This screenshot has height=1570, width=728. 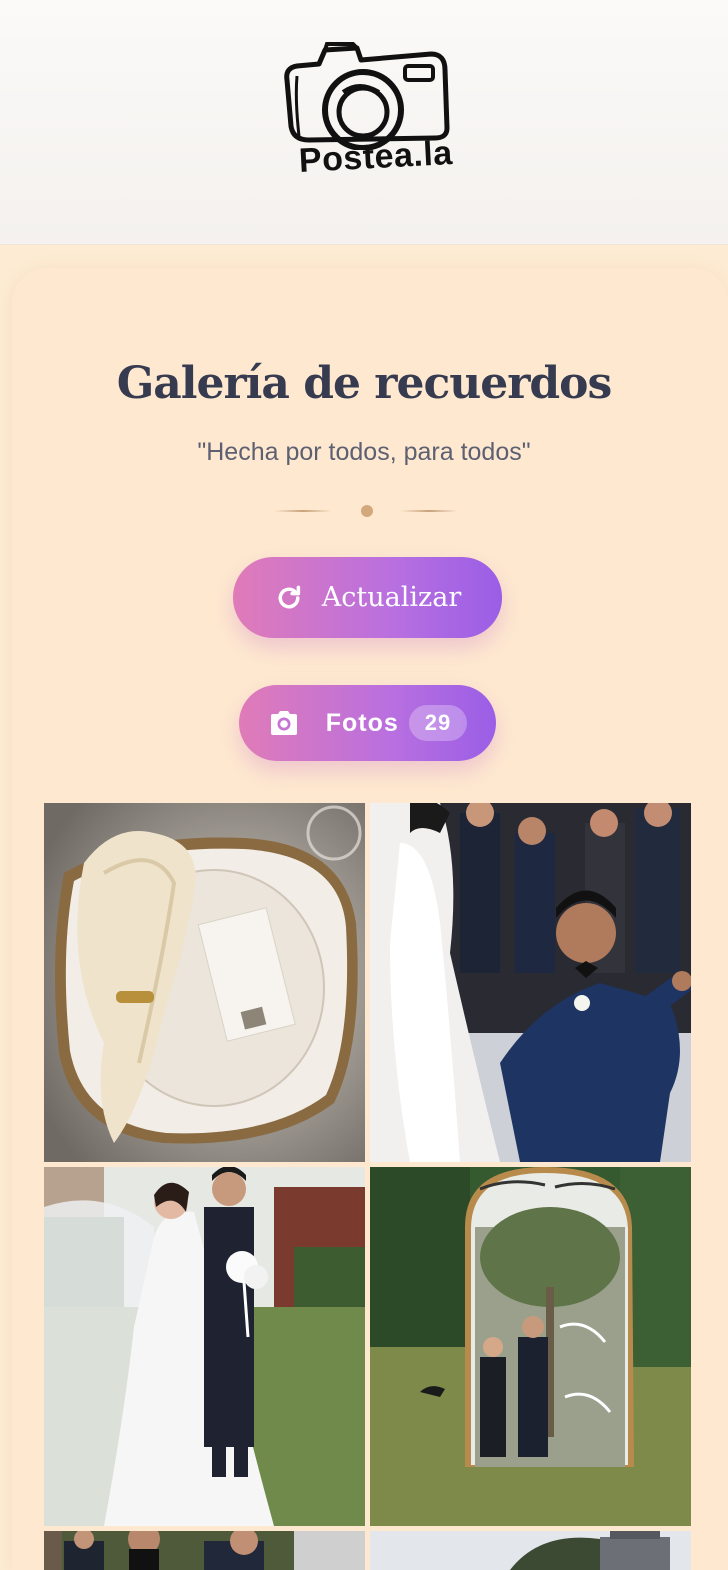 What do you see at coordinates (530, 1346) in the screenshot?
I see `photo-welcome-sign` at bounding box center [530, 1346].